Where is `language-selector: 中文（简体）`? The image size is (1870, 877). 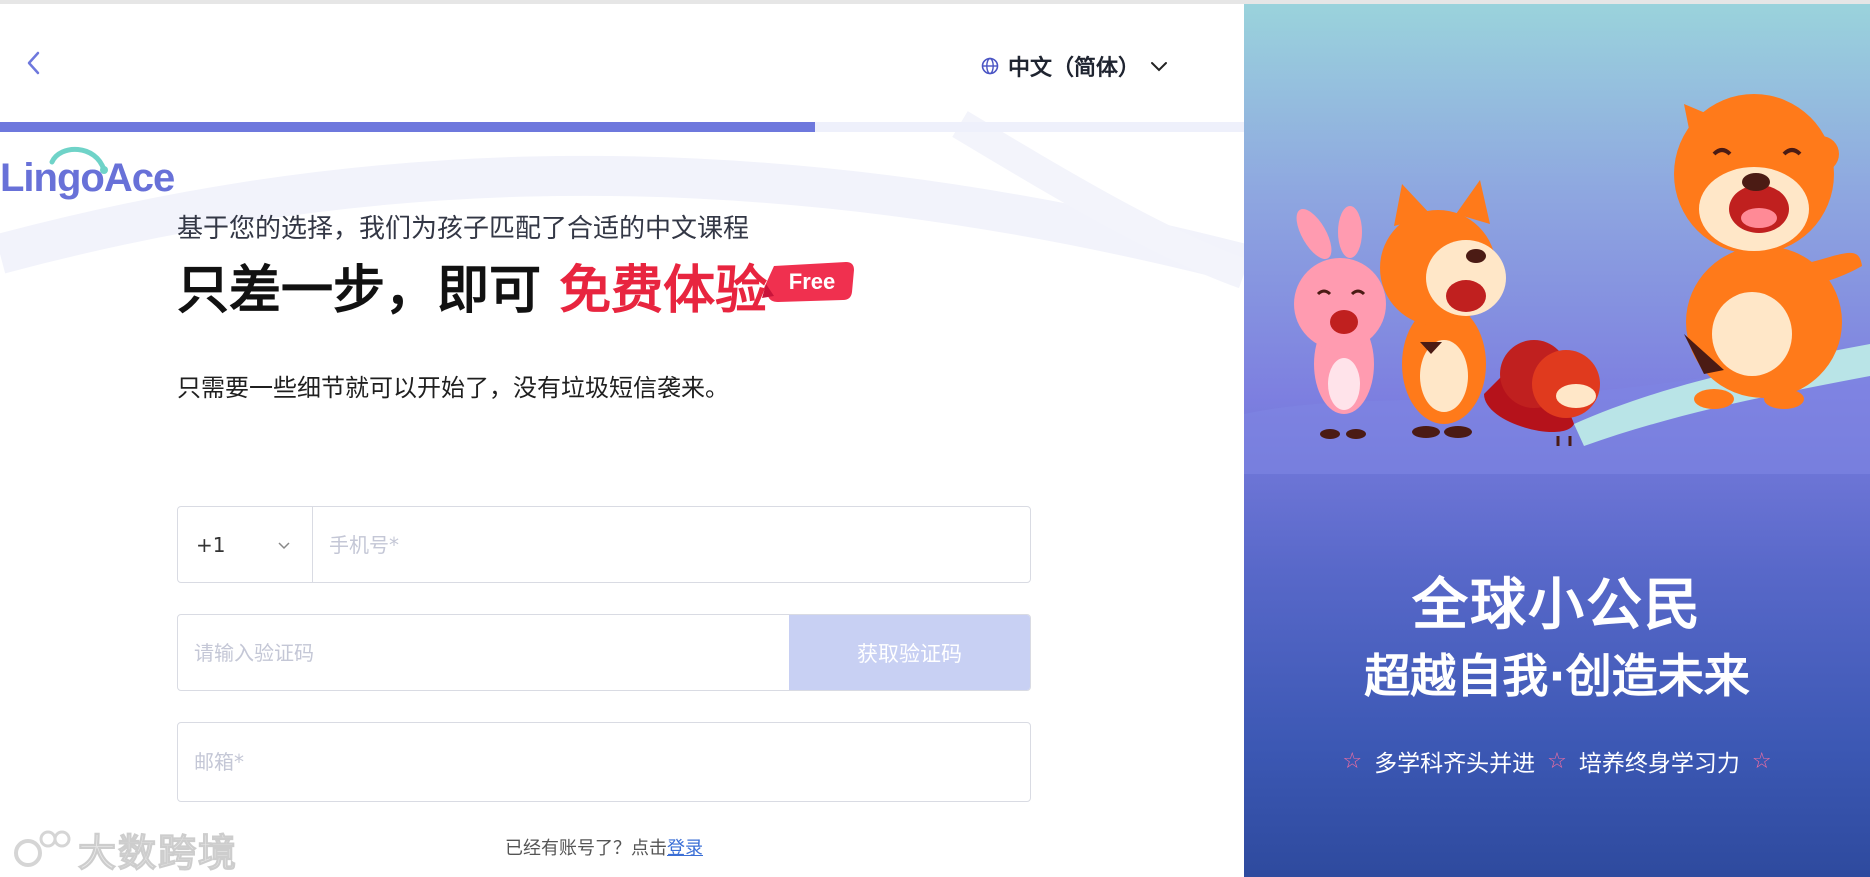 language-selector: 中文（简体） is located at coordinates (1075, 66).